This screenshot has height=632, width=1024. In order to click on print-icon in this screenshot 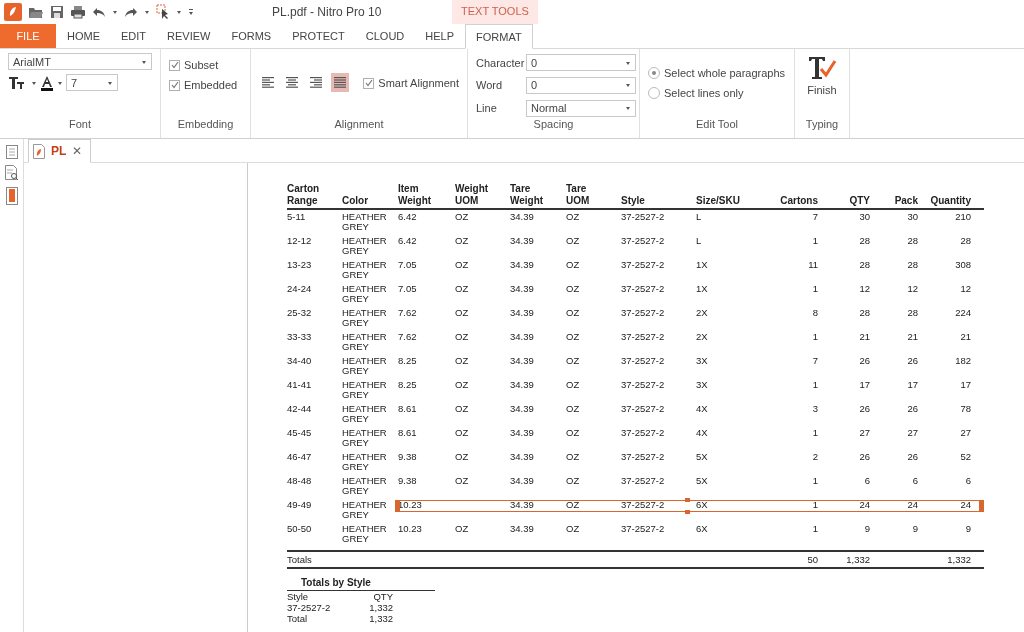, I will do `click(78, 12)`.